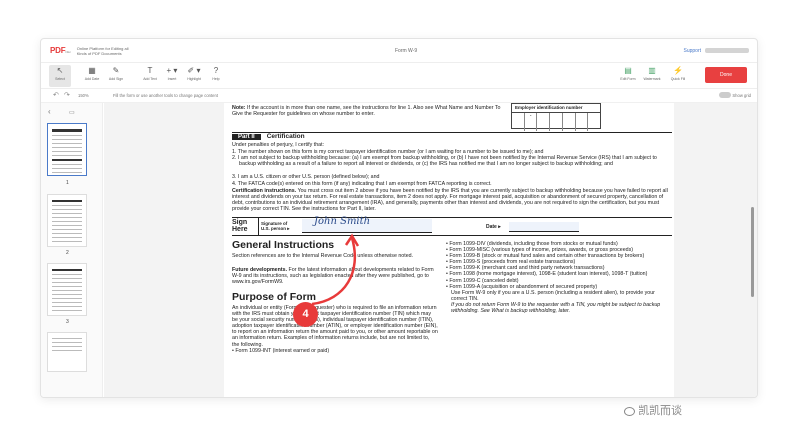  What do you see at coordinates (305, 314) in the screenshot?
I see `step-badge: 4` at bounding box center [305, 314].